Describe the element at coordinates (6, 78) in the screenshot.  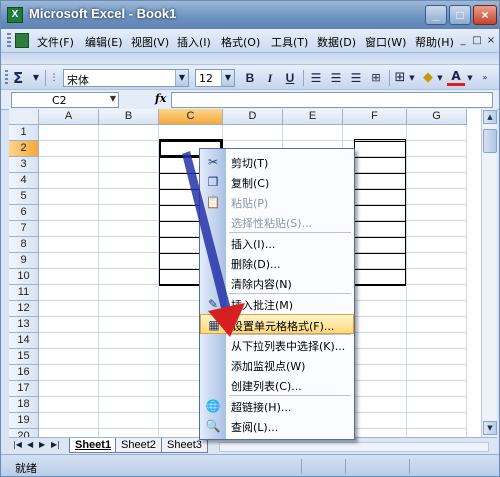
I see `toolbar-grip` at that location.